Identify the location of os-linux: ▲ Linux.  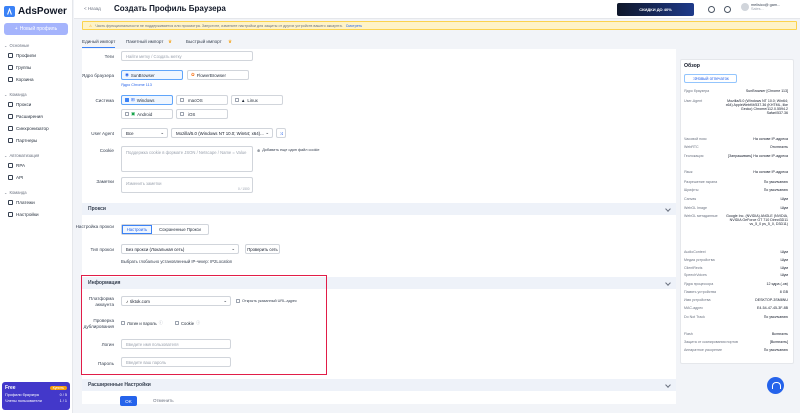
(257, 100).